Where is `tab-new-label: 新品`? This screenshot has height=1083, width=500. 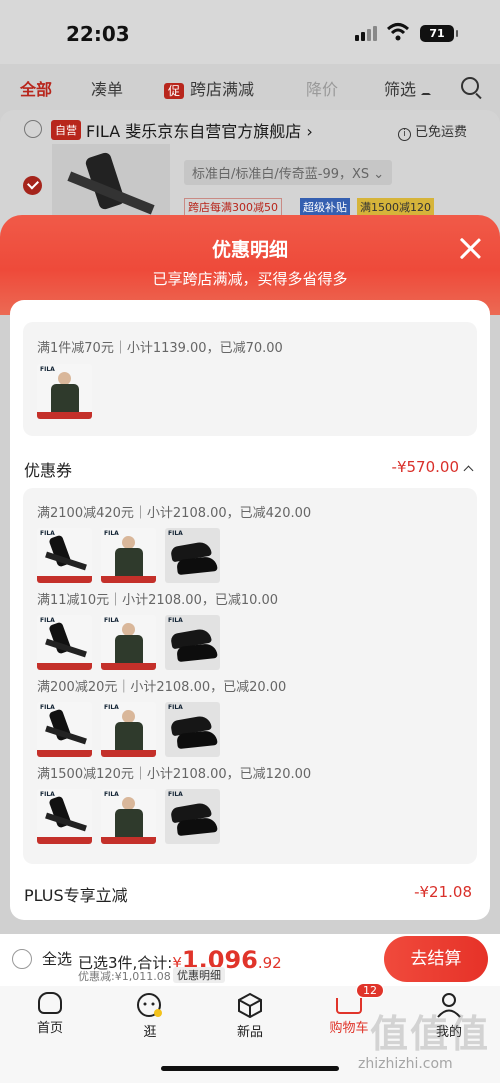
tab-new-label: 新品 is located at coordinates (249, 1032).